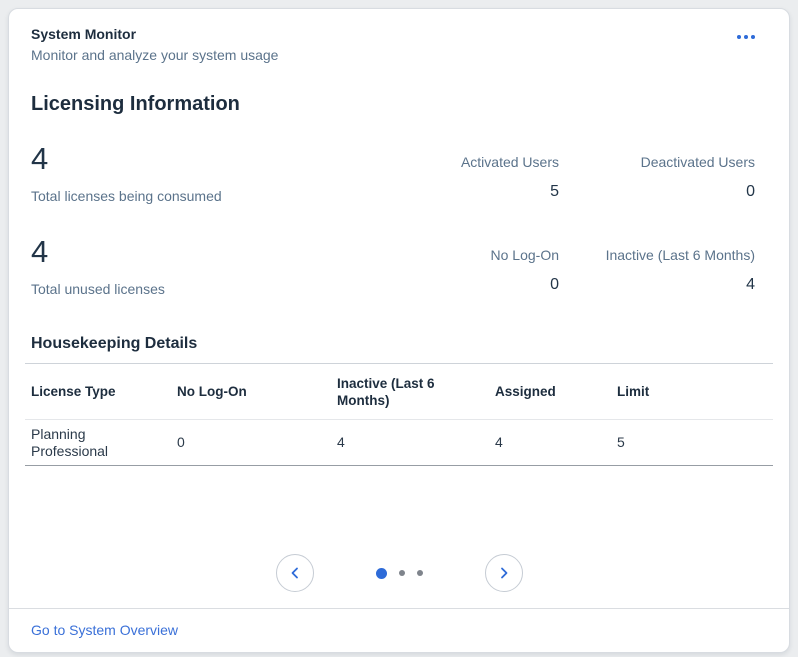 The height and width of the screenshot is (657, 798). I want to click on metric-no-logon: No Log-On 0, so click(479, 270).